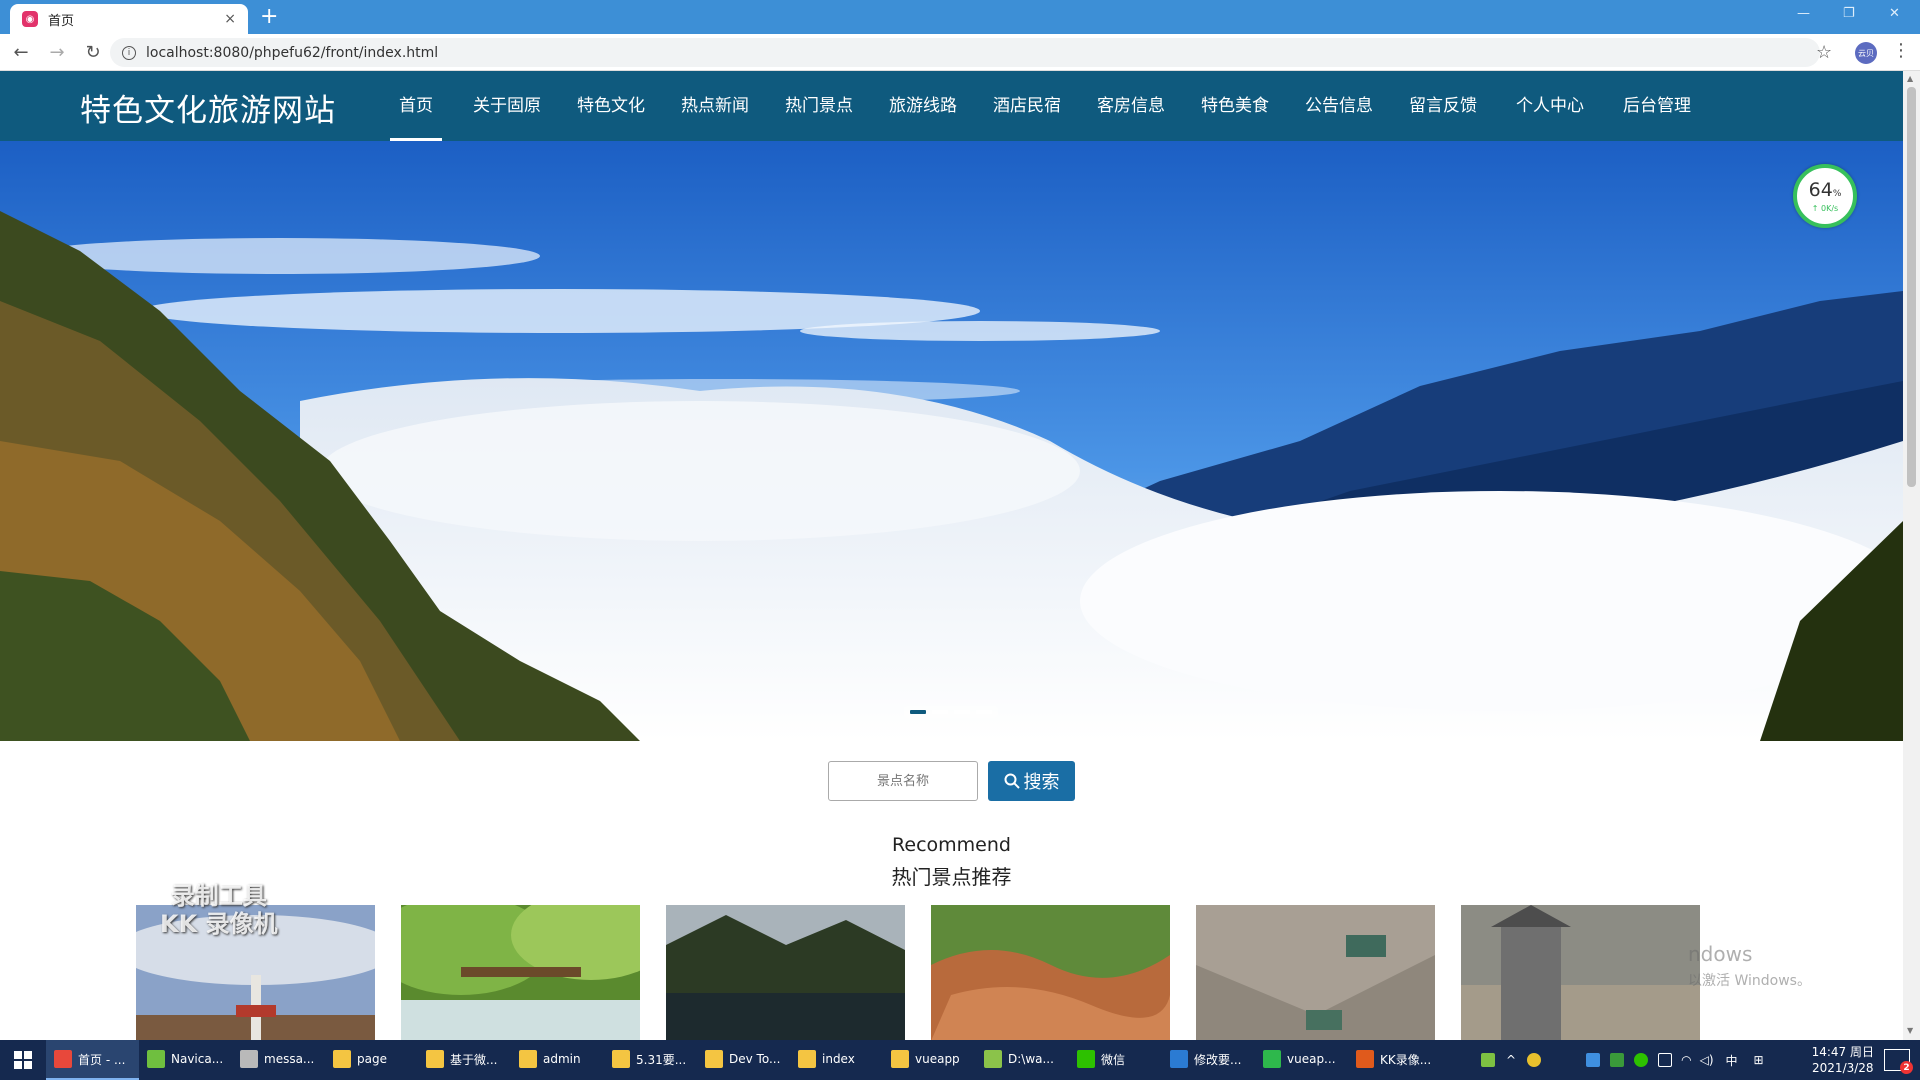 The height and width of the screenshot is (1080, 1920). Describe the element at coordinates (1824, 52) in the screenshot. I see `bookmark-star-icon: ☆` at that location.